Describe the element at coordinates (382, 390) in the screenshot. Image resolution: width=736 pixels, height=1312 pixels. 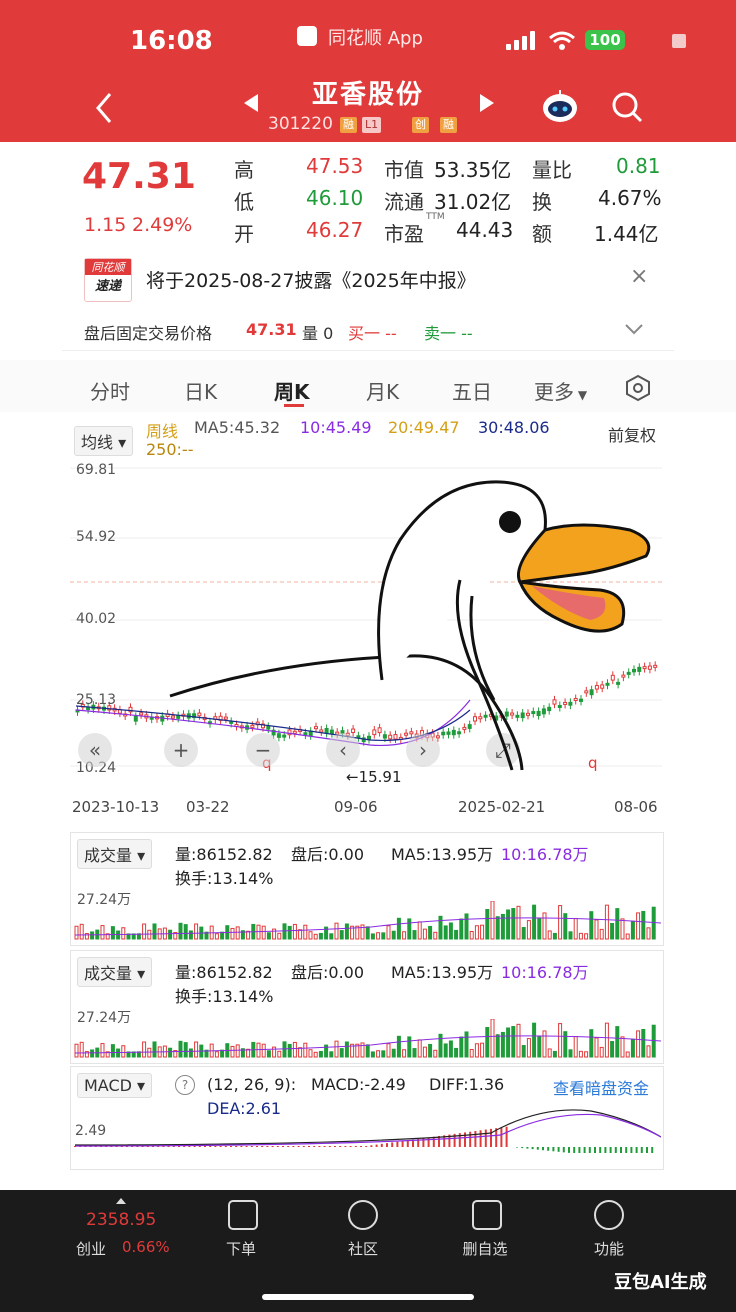
I see `tab-monthly-k: 月K` at that location.